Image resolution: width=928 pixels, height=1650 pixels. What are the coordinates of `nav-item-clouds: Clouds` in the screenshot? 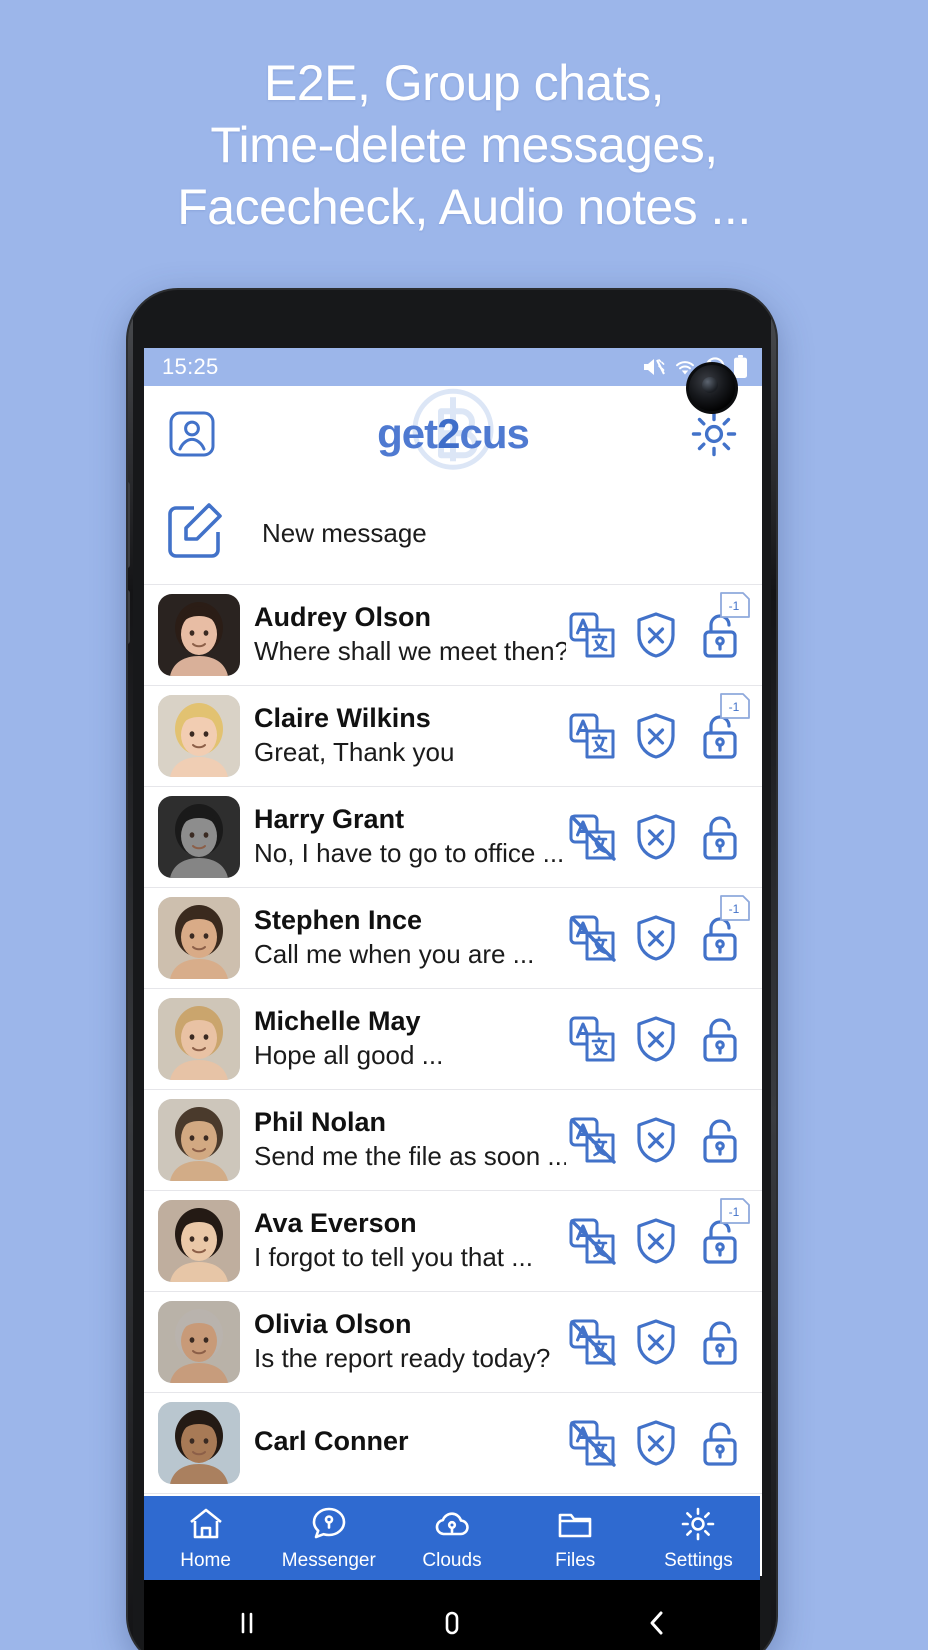 It's located at (451, 1538).